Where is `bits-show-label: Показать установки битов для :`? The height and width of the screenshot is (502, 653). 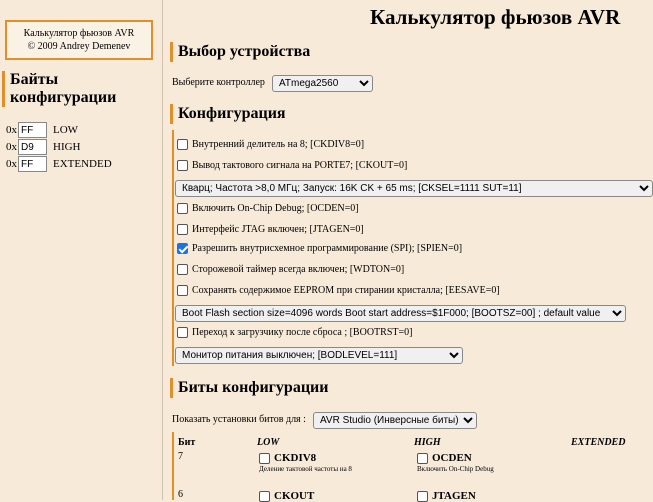 bits-show-label: Показать установки битов для : is located at coordinates (239, 419).